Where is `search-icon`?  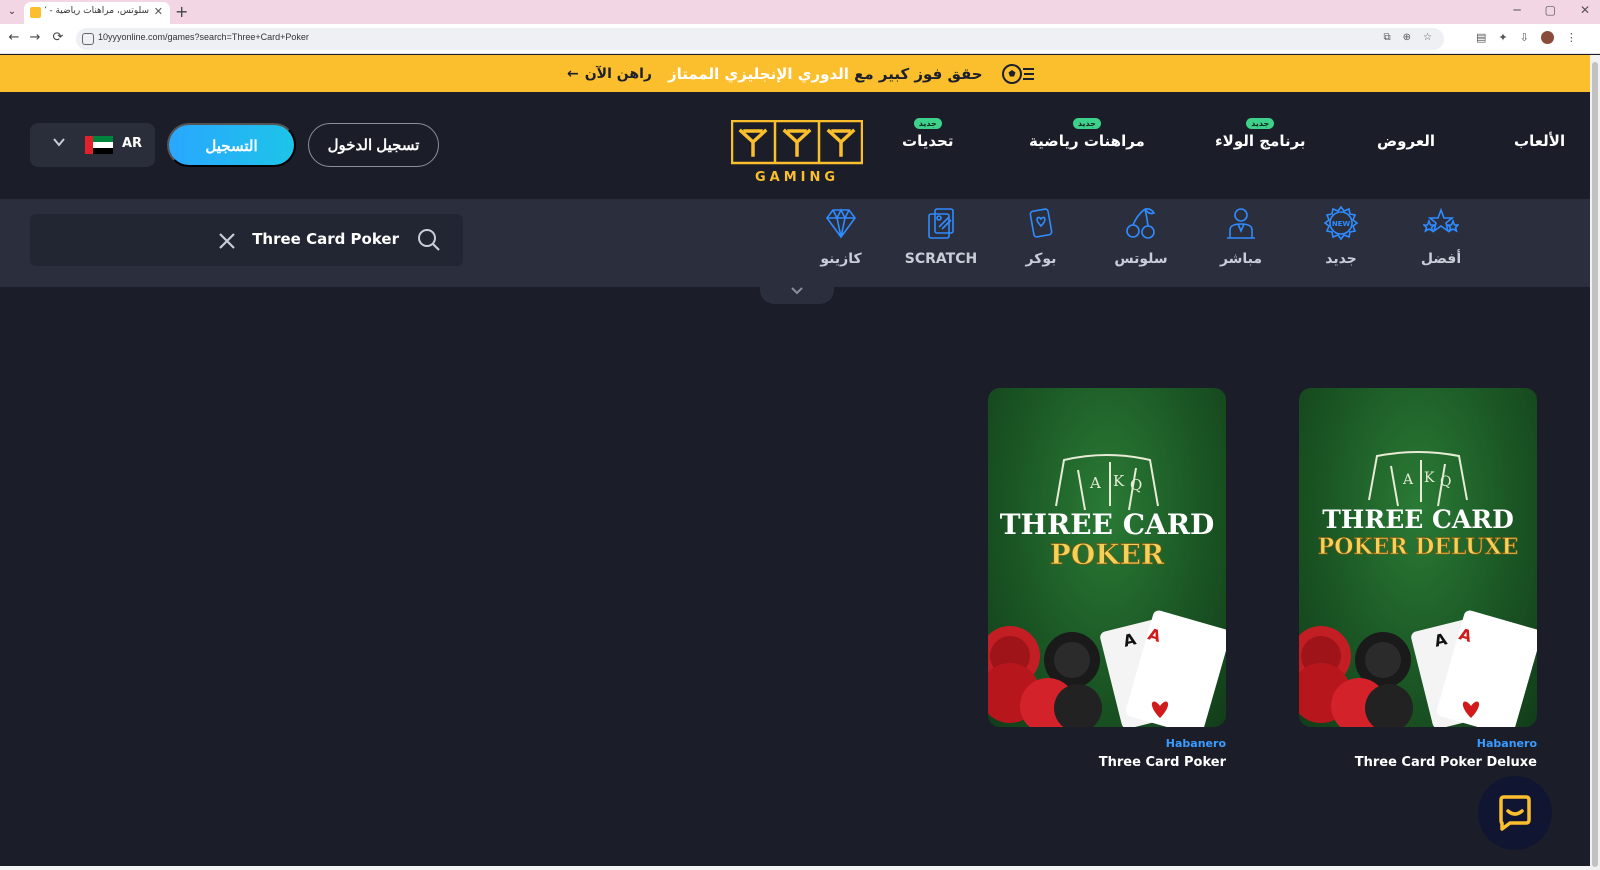 search-icon is located at coordinates (429, 240).